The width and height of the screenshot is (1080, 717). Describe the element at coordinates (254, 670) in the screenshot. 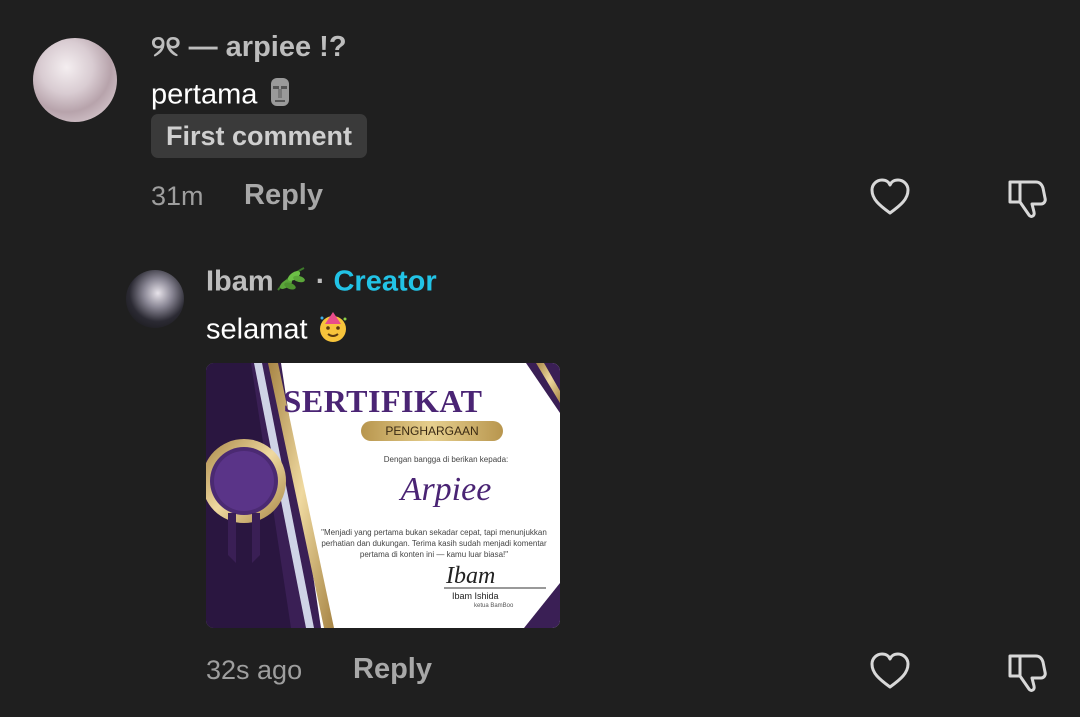

I see `comment-timestamp: 32s ago` at that location.